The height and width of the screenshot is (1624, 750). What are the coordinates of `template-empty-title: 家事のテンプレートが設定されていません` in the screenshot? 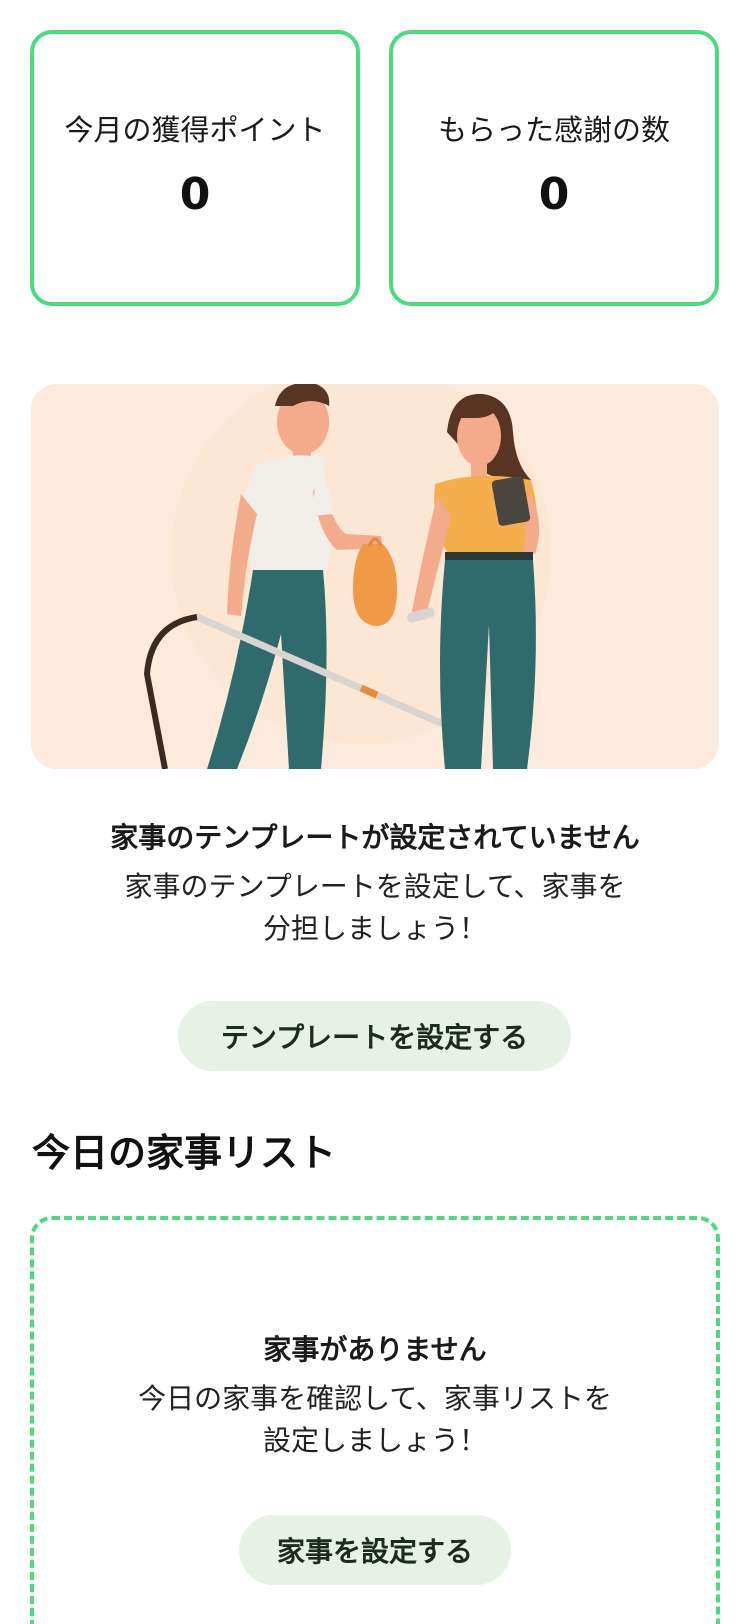 It's located at (375, 837).